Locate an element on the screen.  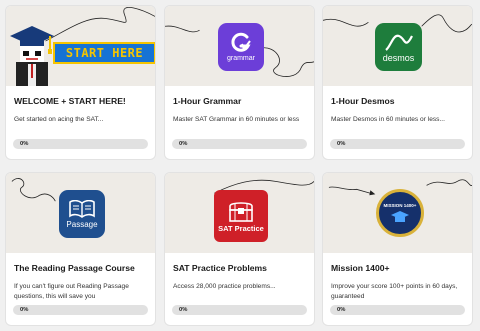
open-book-icon: Passage is located at coordinates (82, 214).